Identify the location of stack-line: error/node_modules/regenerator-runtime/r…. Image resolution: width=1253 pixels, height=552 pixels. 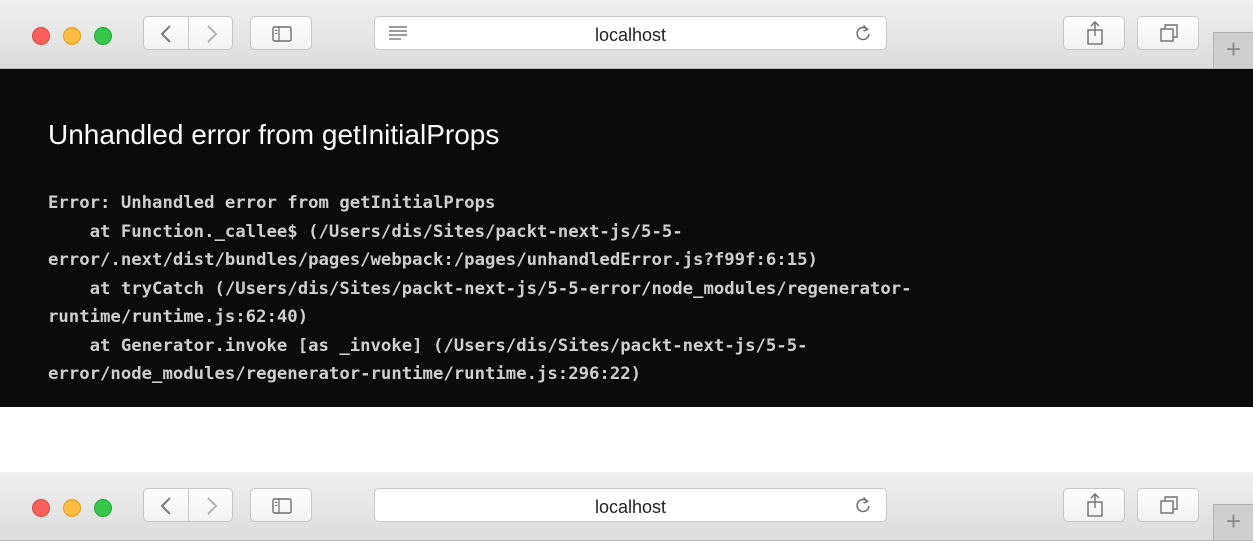
(345, 374).